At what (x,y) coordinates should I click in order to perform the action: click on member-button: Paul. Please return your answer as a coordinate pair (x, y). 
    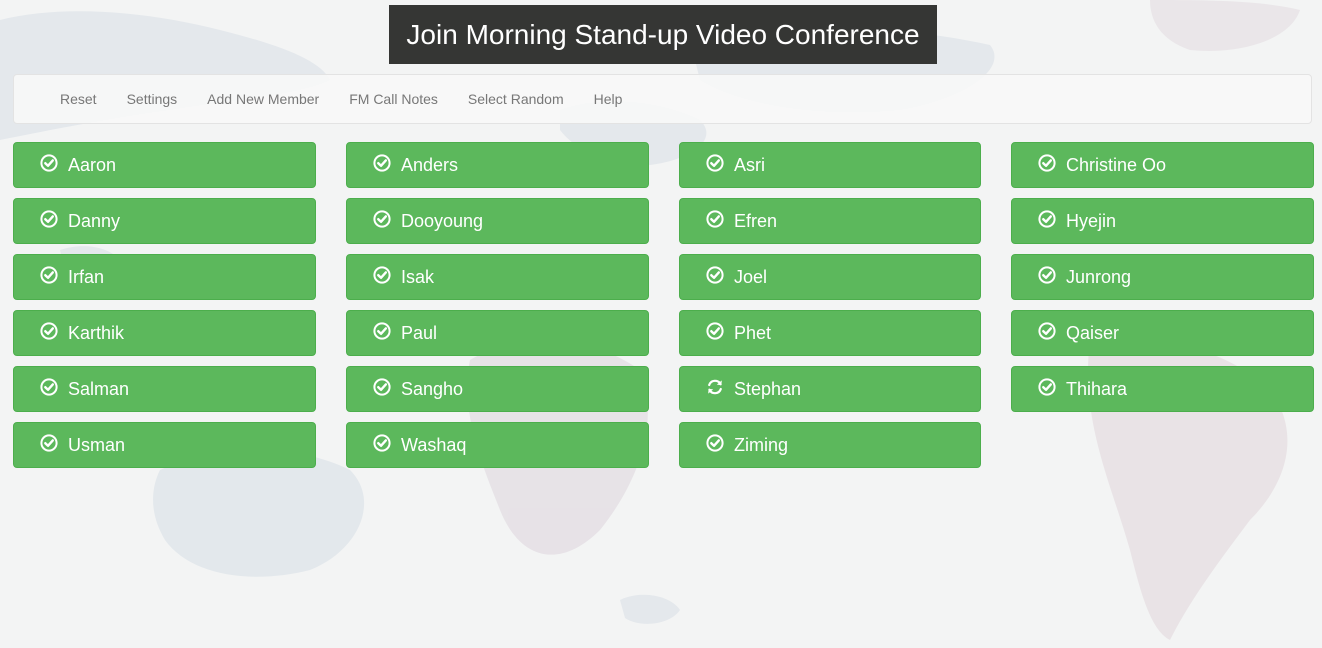
    Looking at the image, I should click on (497, 333).